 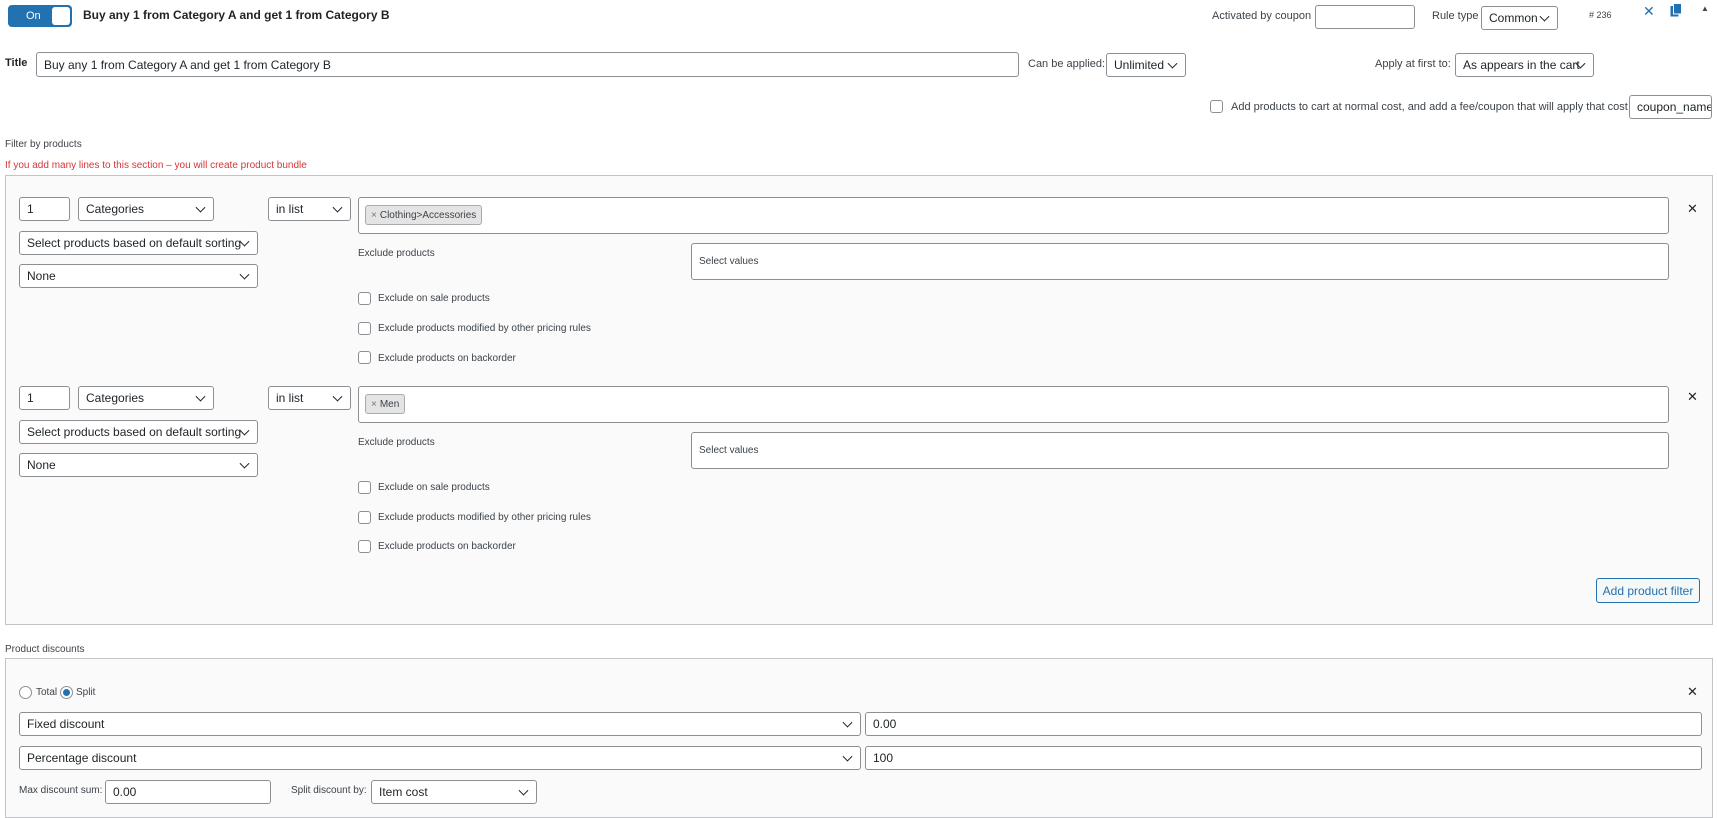 What do you see at coordinates (440, 758) in the screenshot?
I see `percentage-discount-select: Percentage discount` at bounding box center [440, 758].